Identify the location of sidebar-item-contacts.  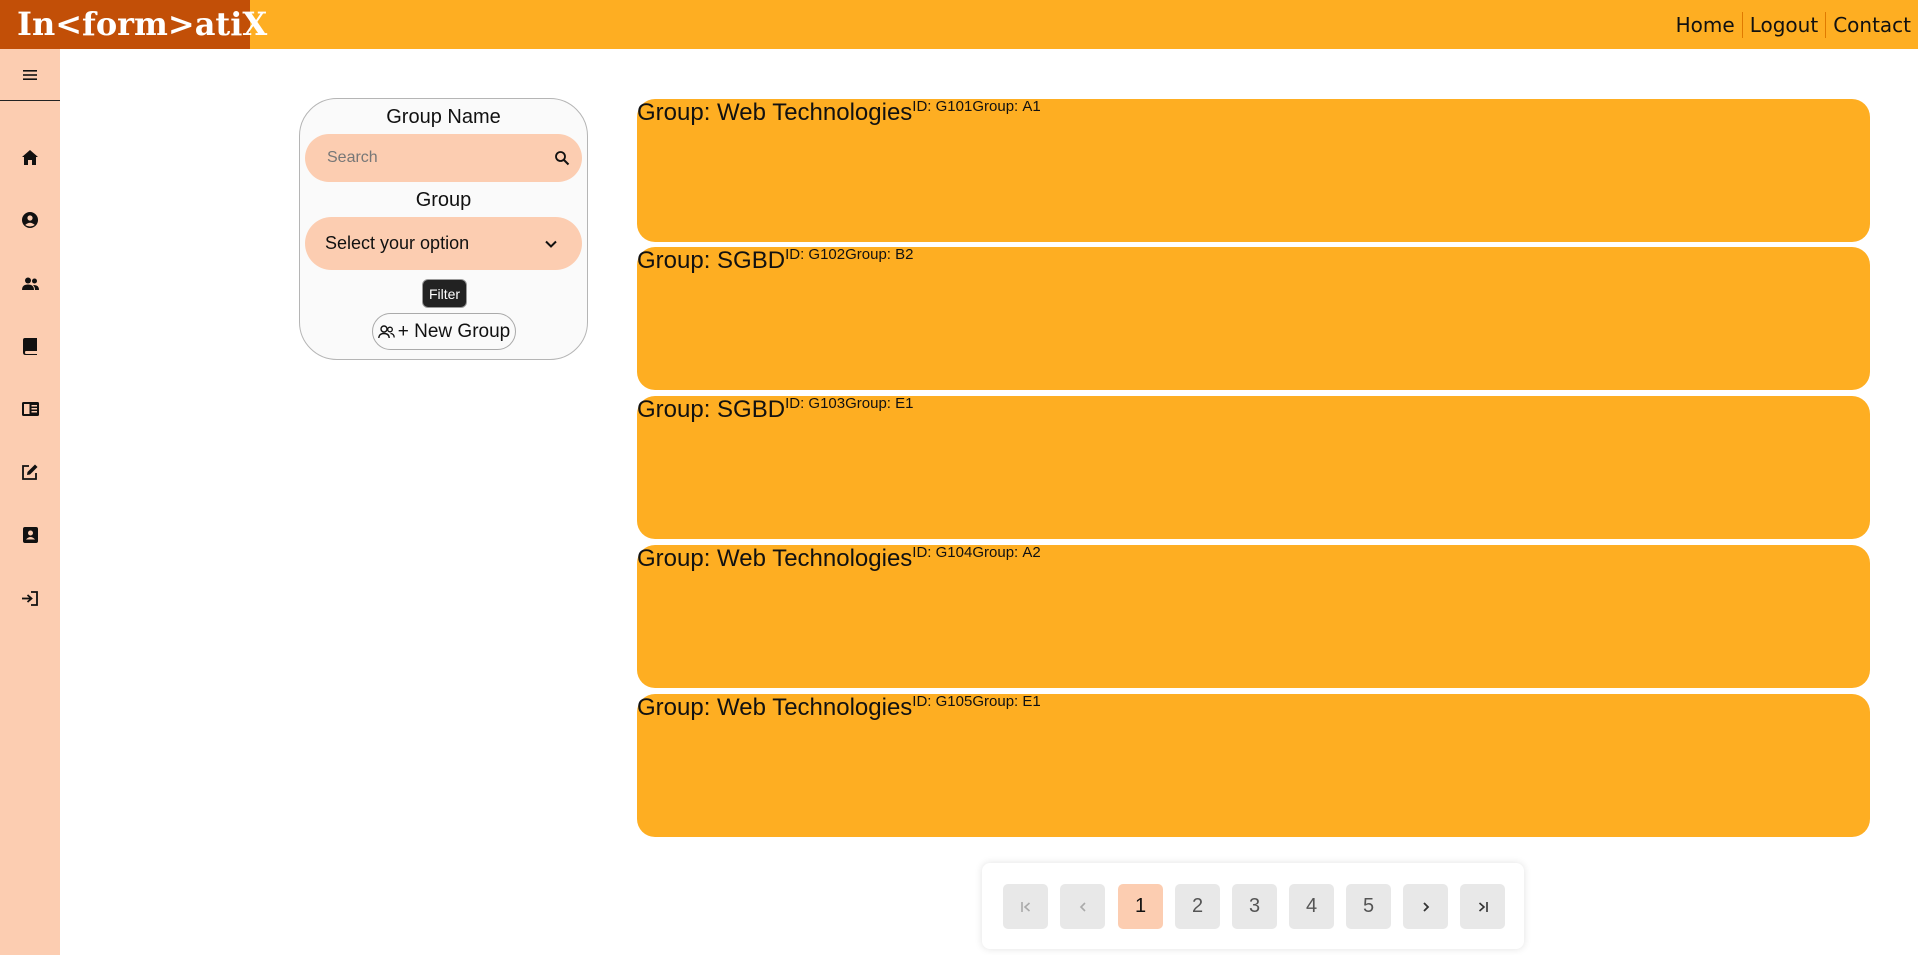
(30, 535).